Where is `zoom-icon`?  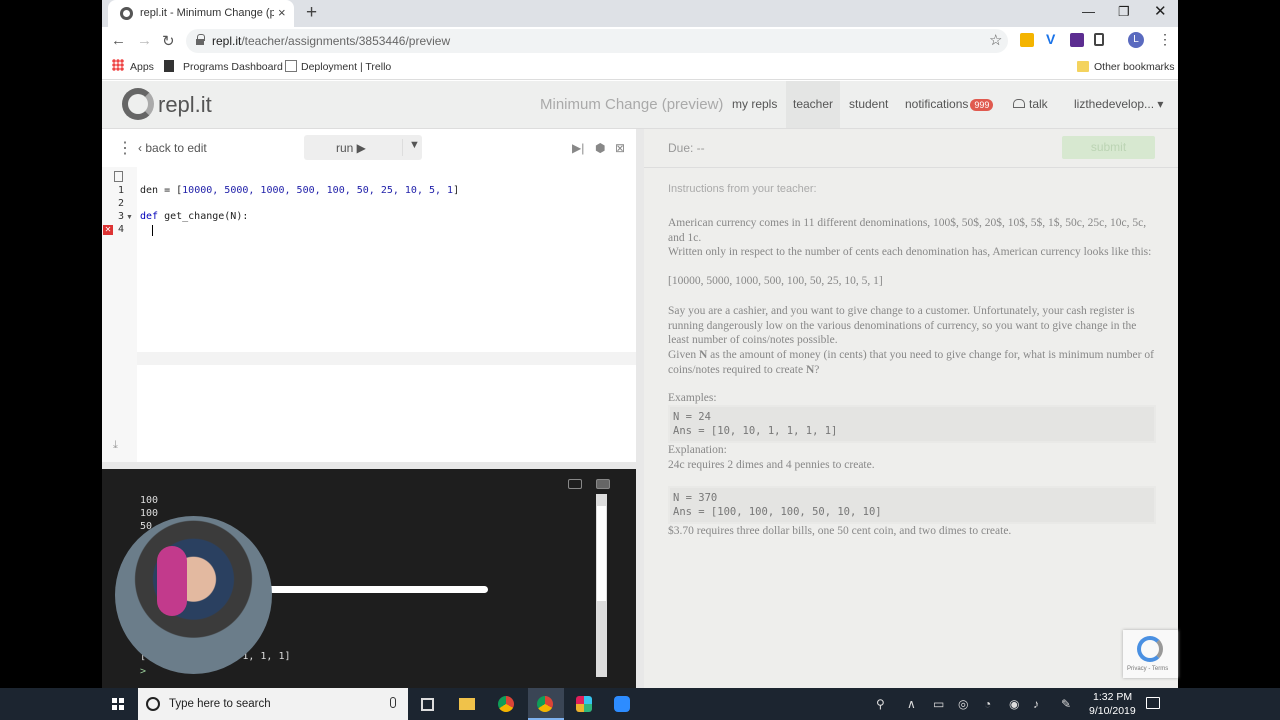 zoom-icon is located at coordinates (622, 704).